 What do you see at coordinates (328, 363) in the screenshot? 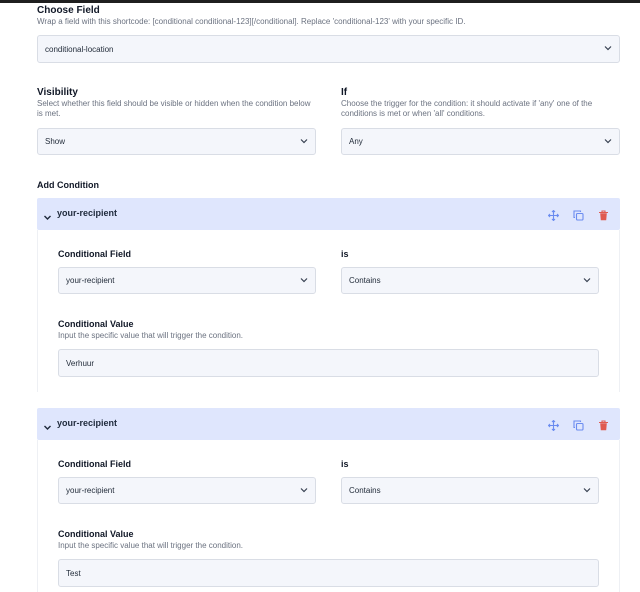
I see `conditional-value-input: Verhuur` at bounding box center [328, 363].